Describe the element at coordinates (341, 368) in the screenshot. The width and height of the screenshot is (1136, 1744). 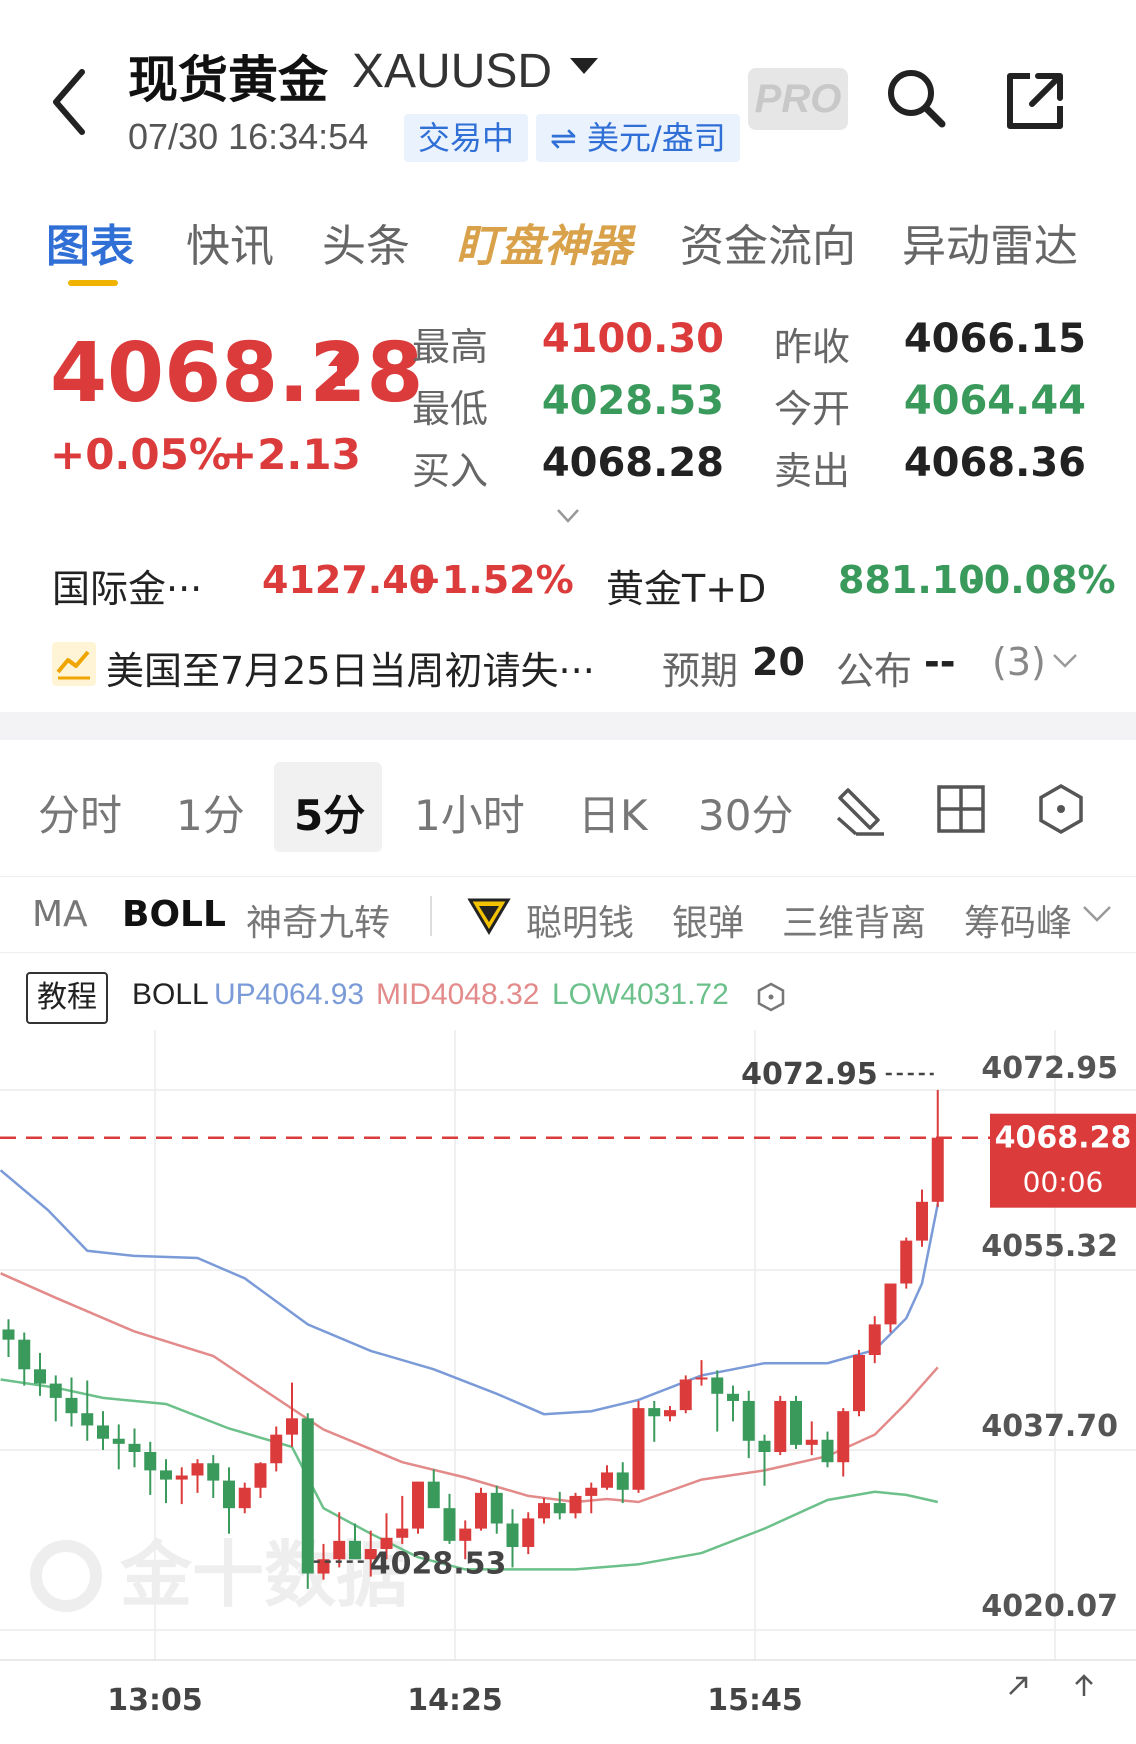
I see `arrow-up-icon` at that location.